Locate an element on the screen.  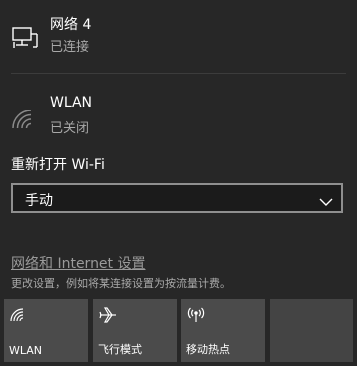
network-status: 已连接 is located at coordinates (70, 47).